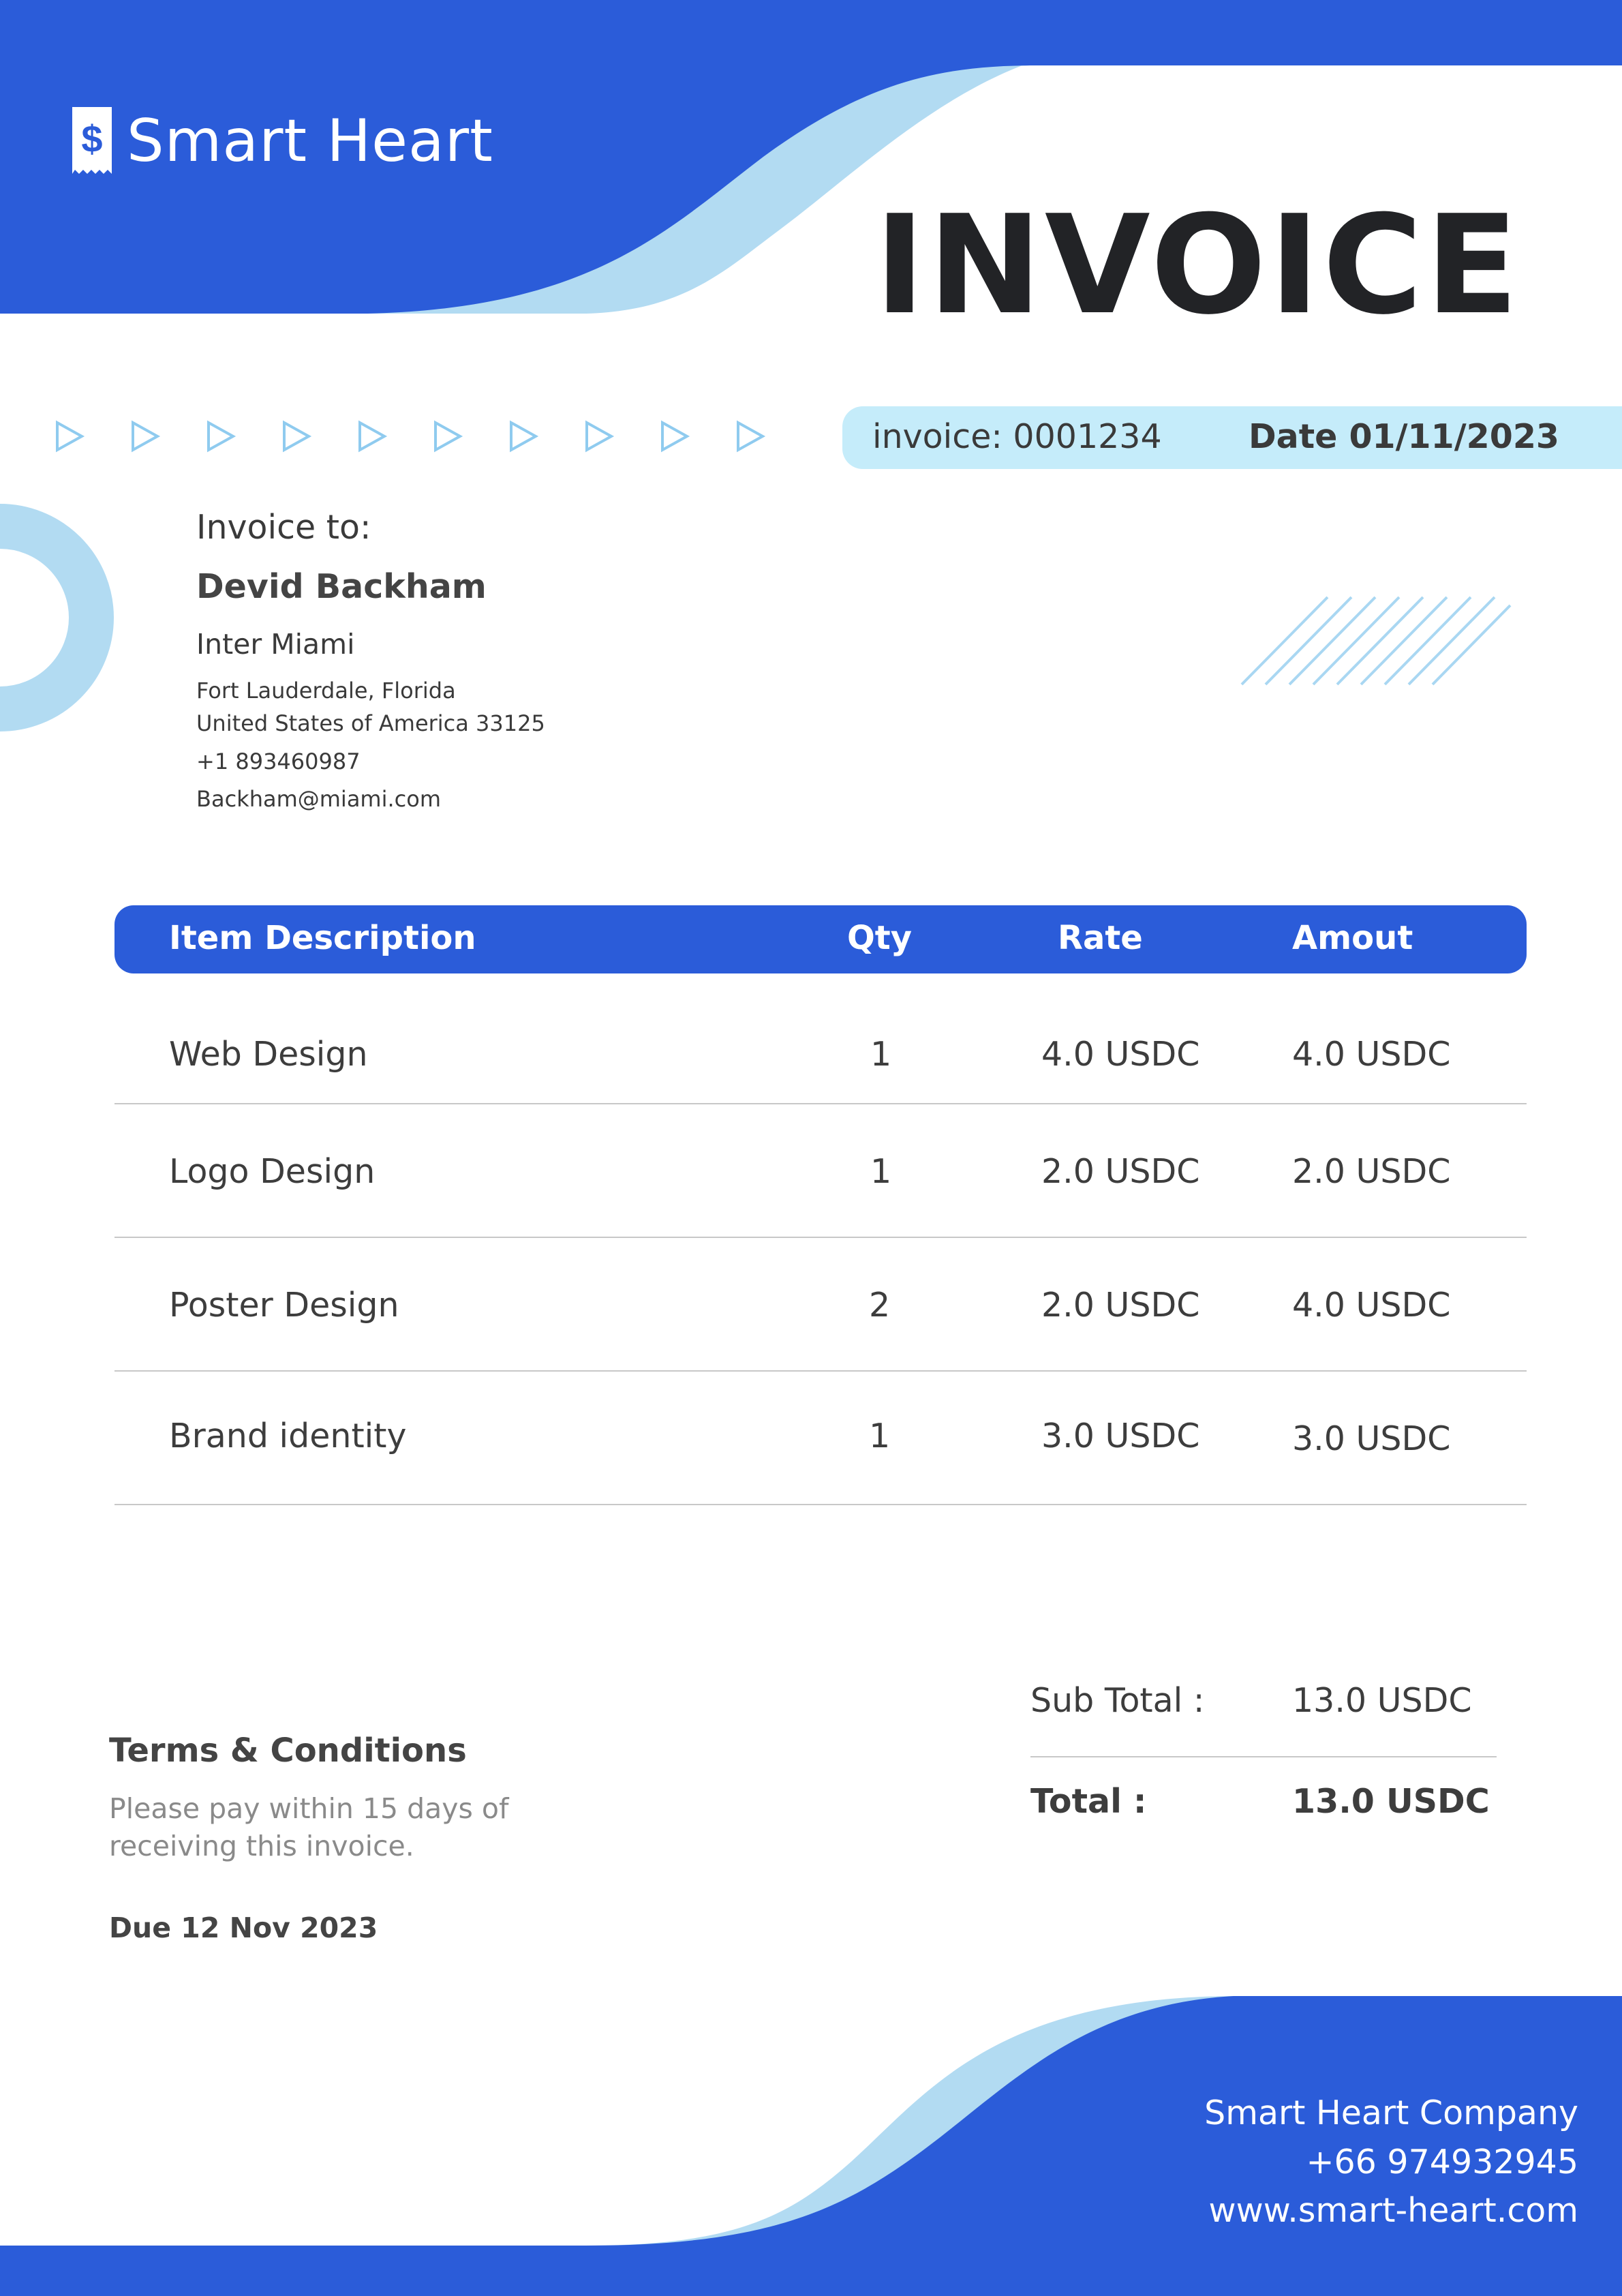 This screenshot has width=1622, height=2296. I want to click on hatch-lines, so click(1376, 641).